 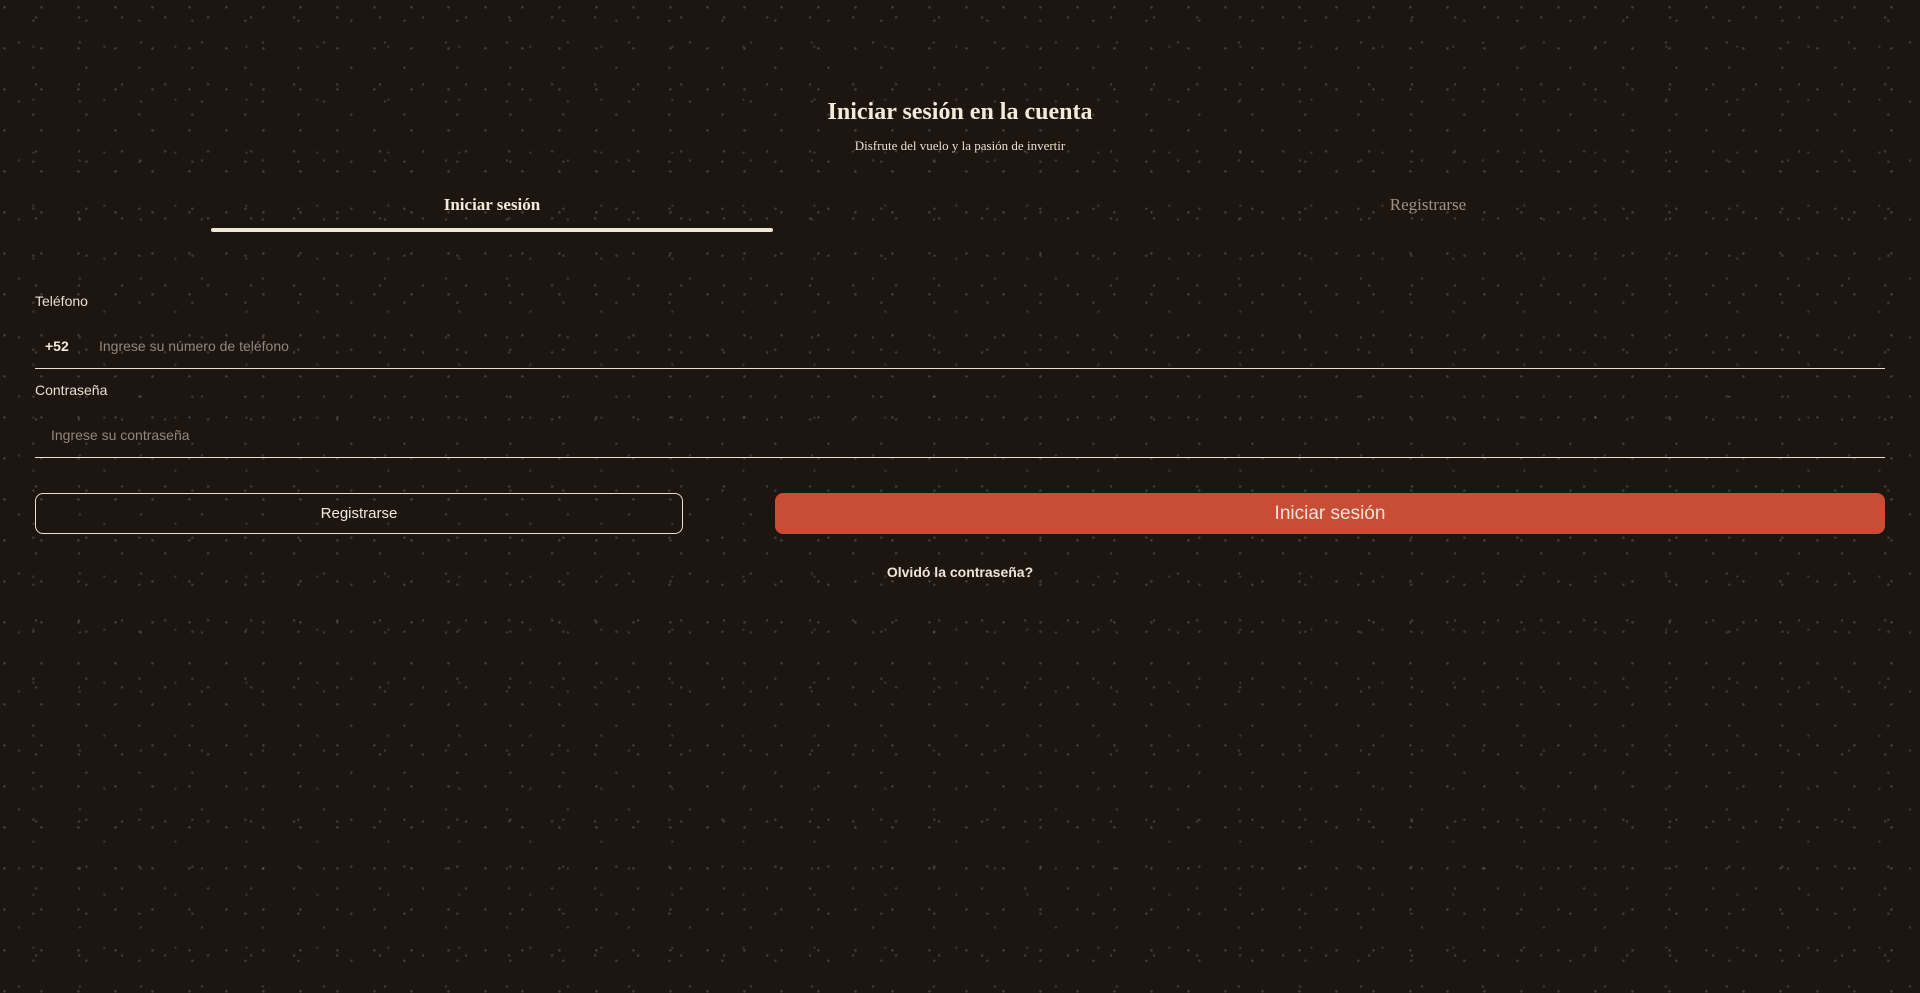 I want to click on password-label: Contraseña, so click(x=71, y=390).